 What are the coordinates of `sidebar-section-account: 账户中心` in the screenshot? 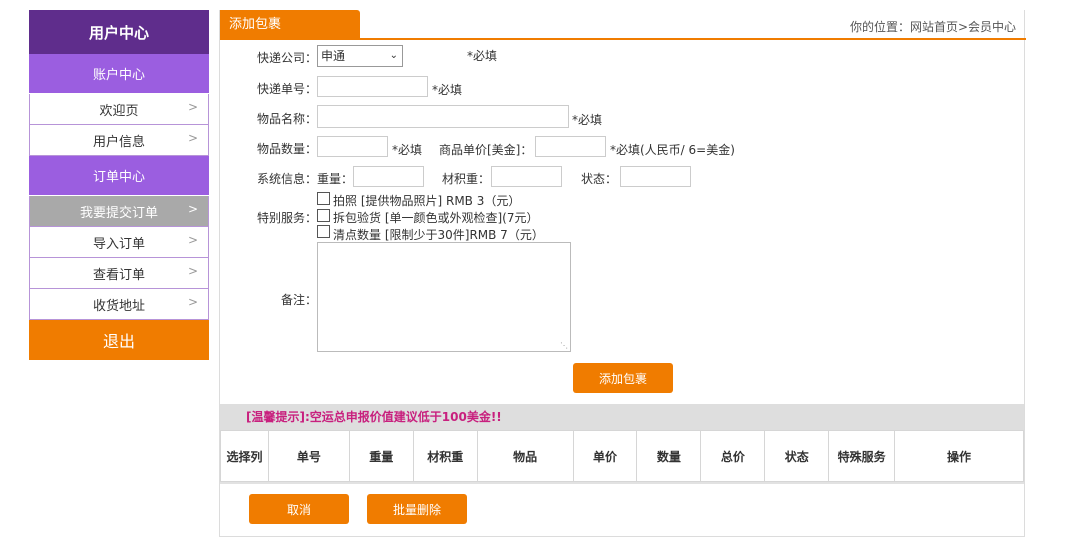 It's located at (119, 74).